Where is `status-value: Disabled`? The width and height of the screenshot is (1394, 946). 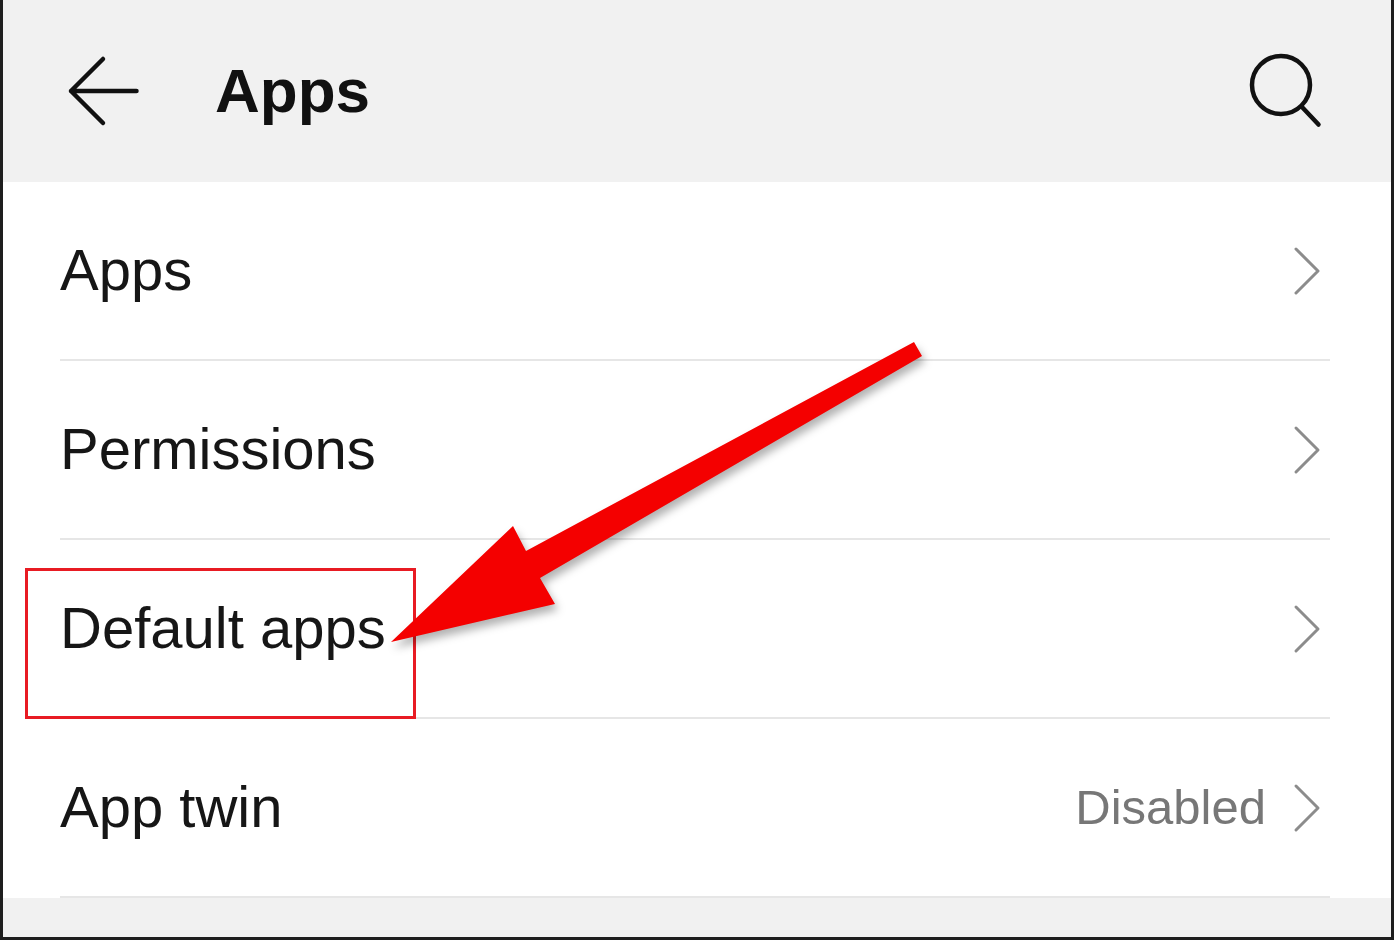 status-value: Disabled is located at coordinates (1170, 807).